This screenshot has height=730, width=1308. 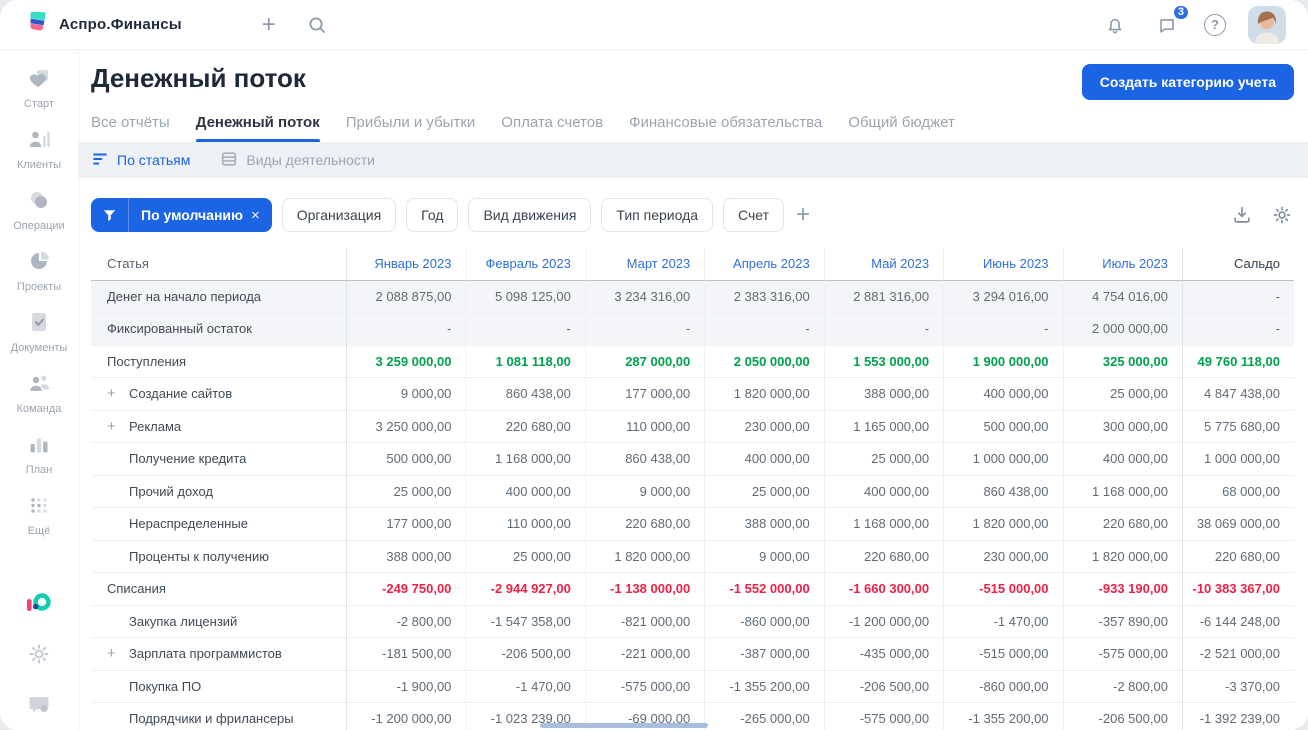 What do you see at coordinates (136, 589) in the screenshot?
I see `row-label: Списания` at bounding box center [136, 589].